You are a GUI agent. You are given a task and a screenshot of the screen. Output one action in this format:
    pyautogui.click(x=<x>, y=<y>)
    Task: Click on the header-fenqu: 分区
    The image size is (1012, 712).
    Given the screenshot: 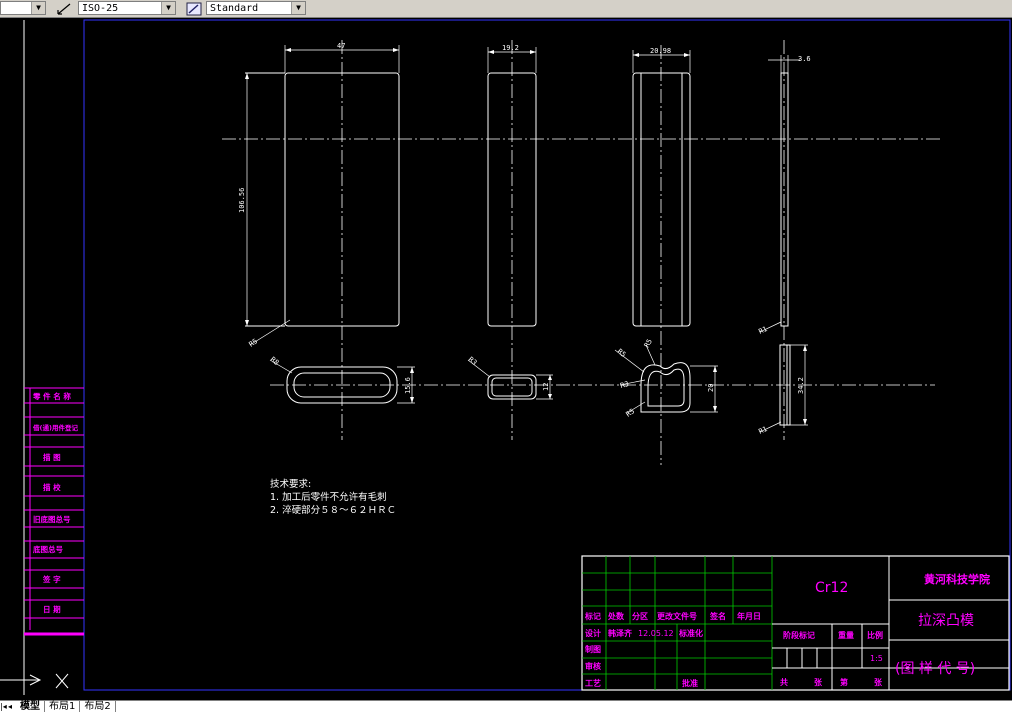 What is the action you would take?
    pyautogui.click(x=640, y=616)
    